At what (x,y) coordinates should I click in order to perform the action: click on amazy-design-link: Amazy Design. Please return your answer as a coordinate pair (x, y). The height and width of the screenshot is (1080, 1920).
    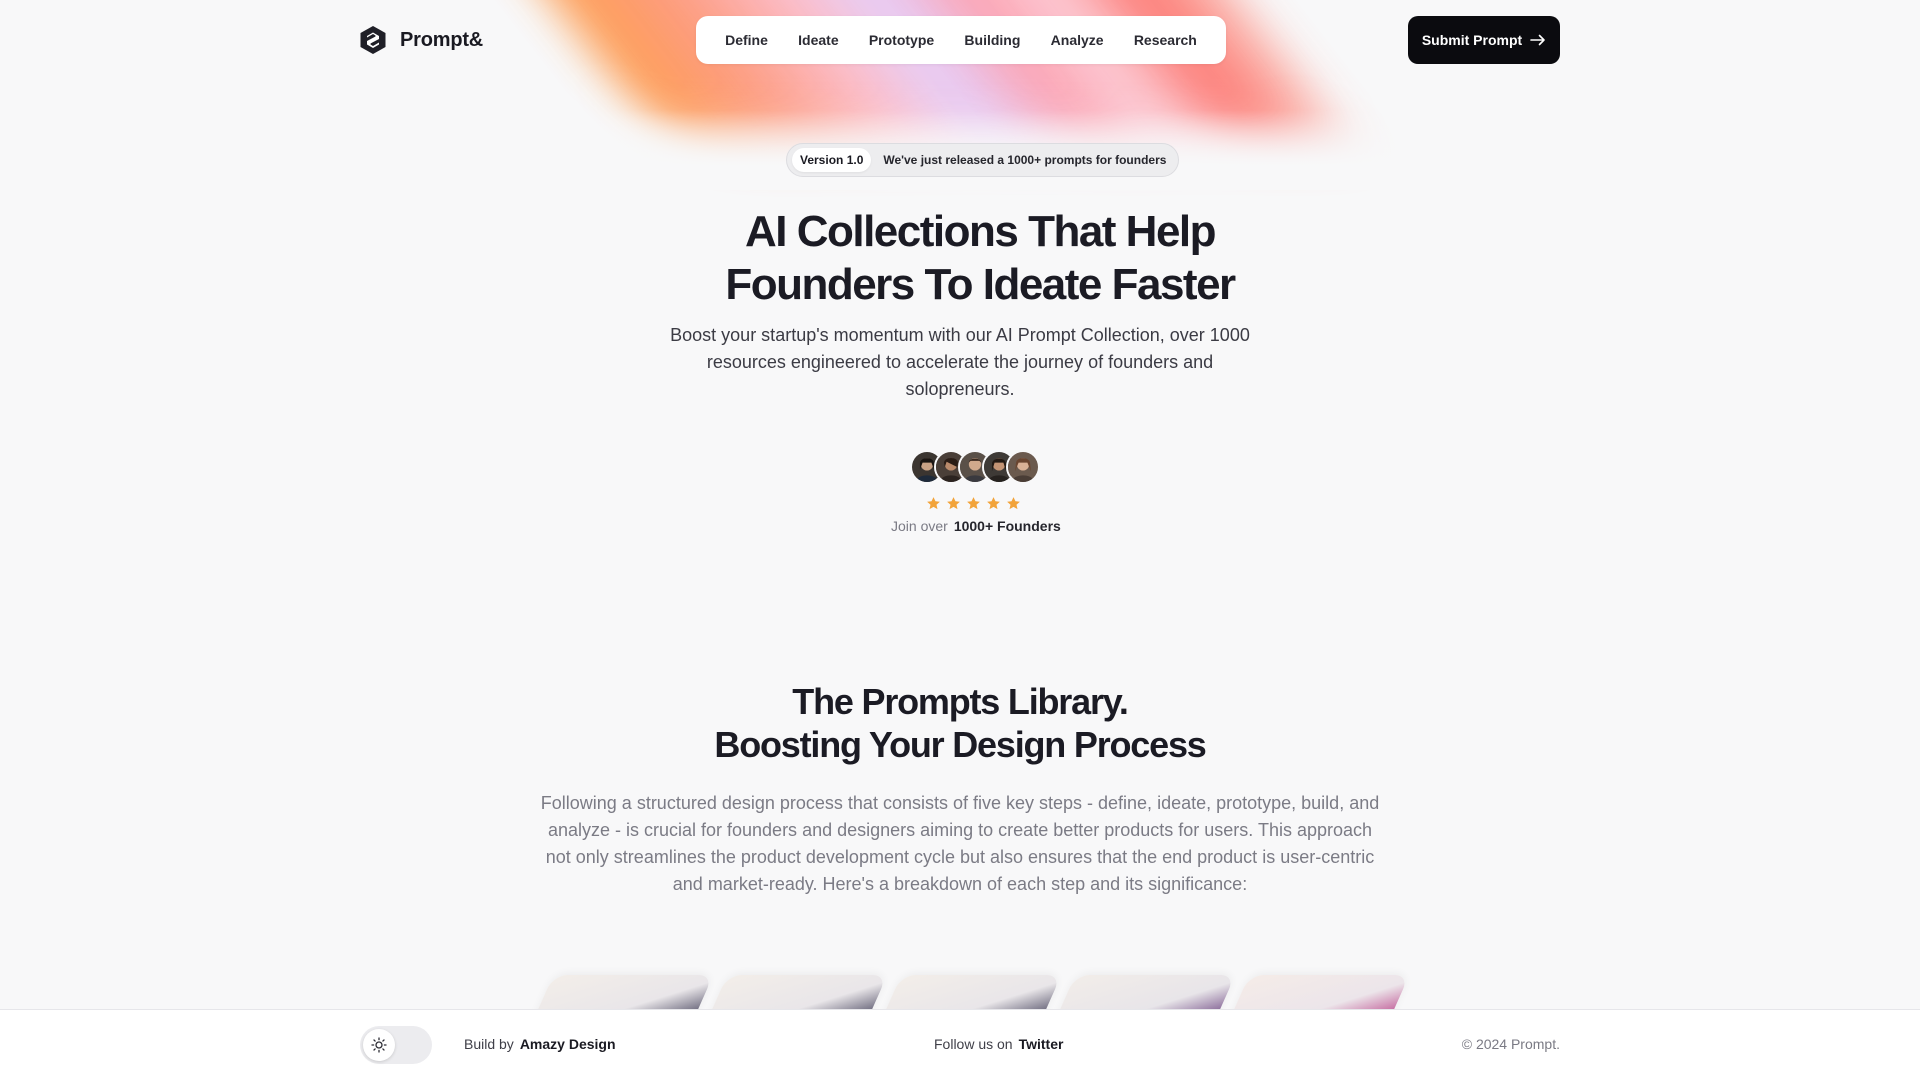
    Looking at the image, I should click on (568, 1044).